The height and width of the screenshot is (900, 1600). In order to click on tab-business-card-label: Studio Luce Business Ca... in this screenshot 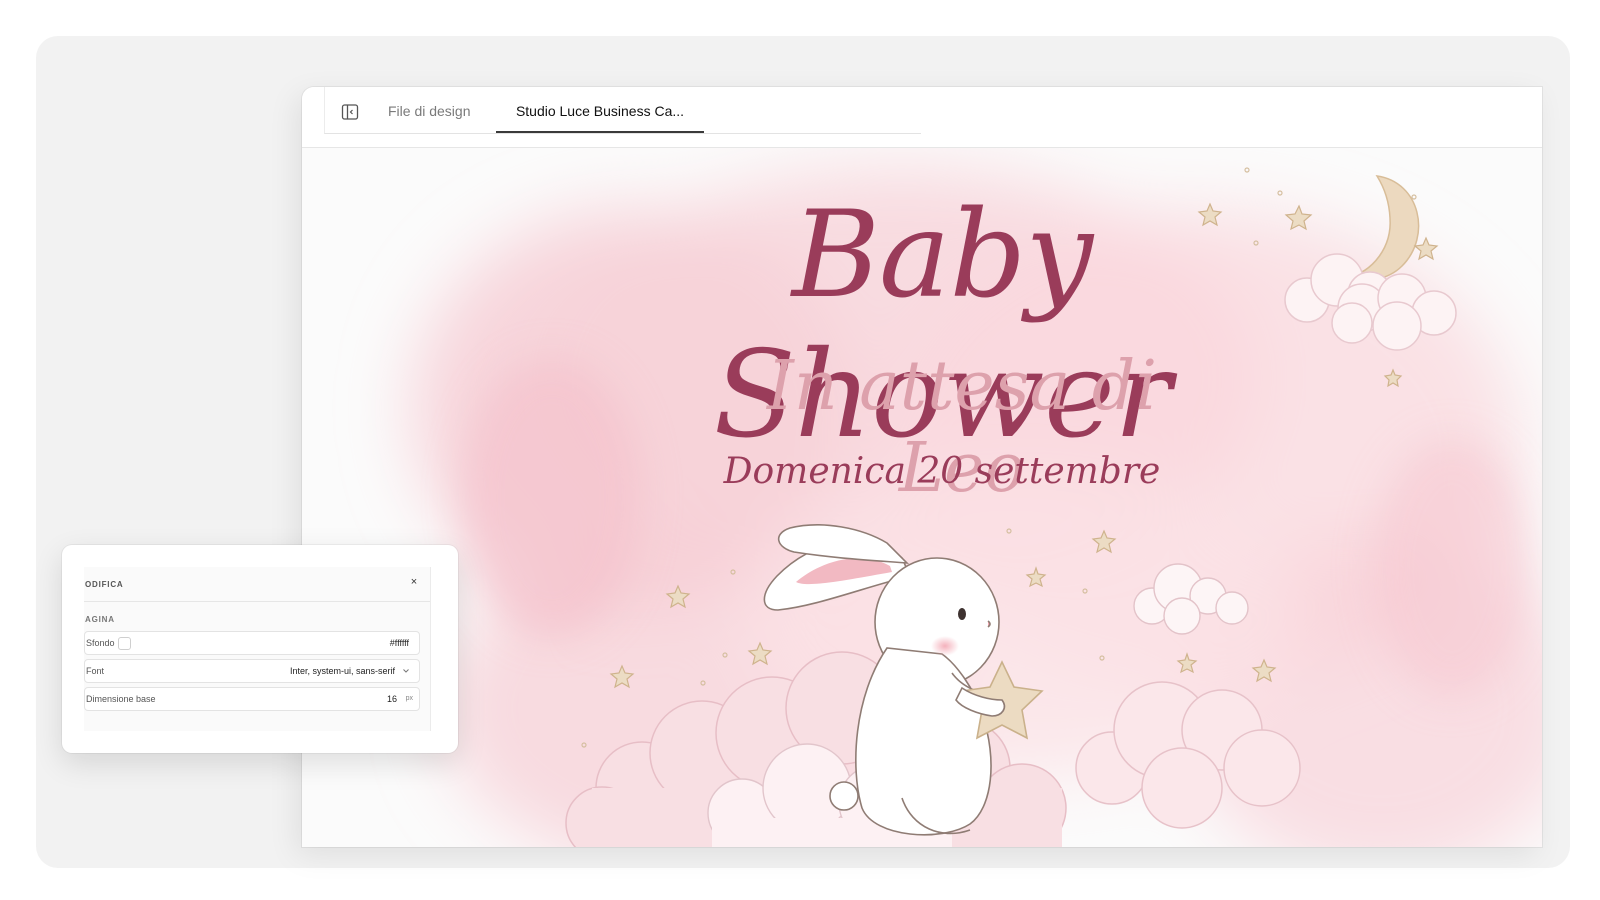, I will do `click(600, 111)`.